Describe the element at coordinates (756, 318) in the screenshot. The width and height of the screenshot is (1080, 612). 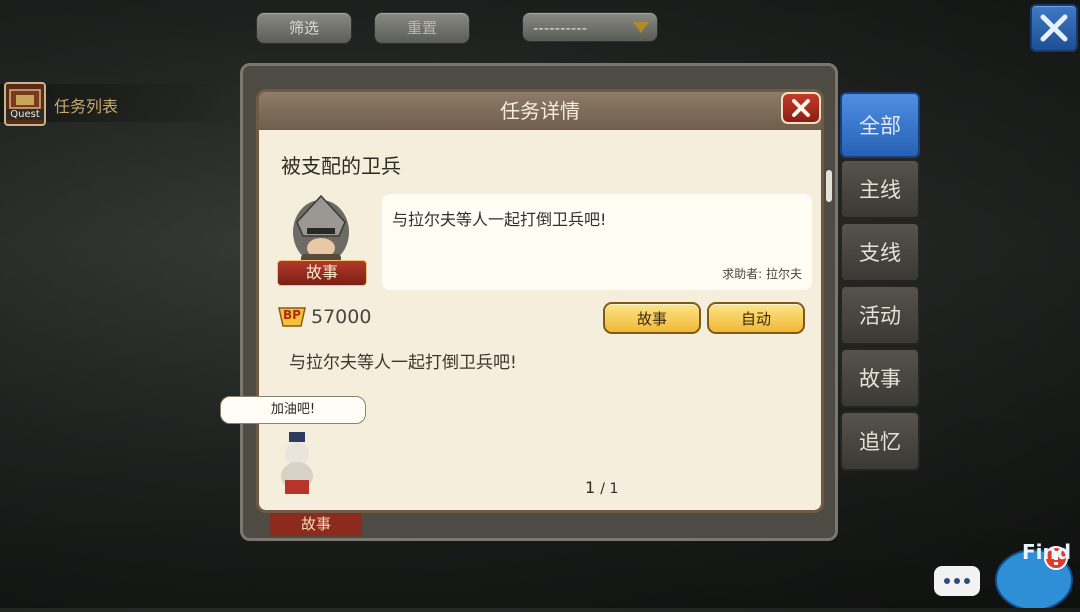
I see `auto-button: 自动` at that location.